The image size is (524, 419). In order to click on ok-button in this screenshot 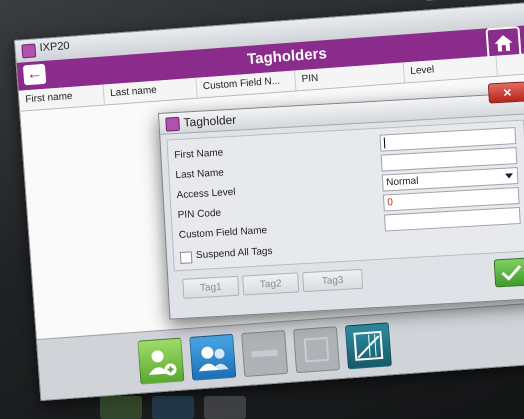, I will do `click(508, 272)`.